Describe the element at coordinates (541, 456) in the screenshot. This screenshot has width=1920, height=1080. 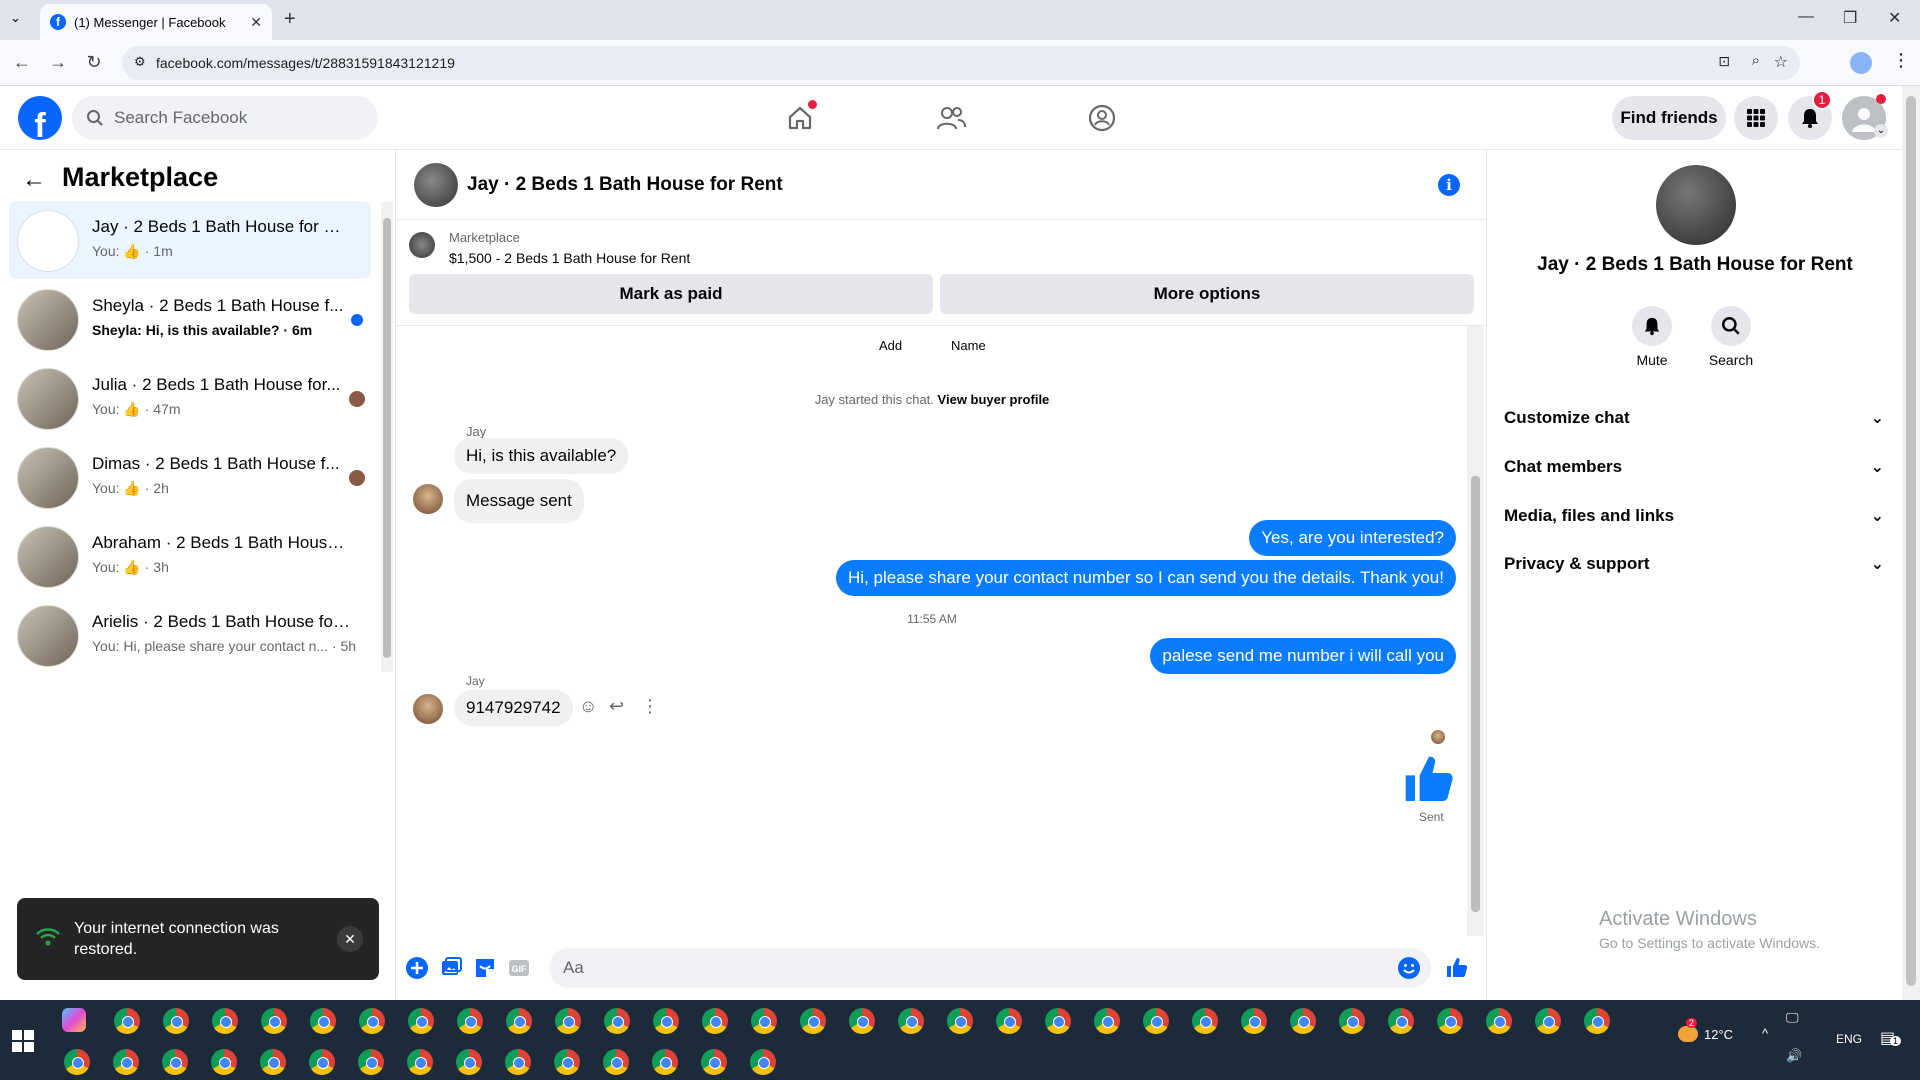
I see `incoming-message: Hi, is this available?` at that location.